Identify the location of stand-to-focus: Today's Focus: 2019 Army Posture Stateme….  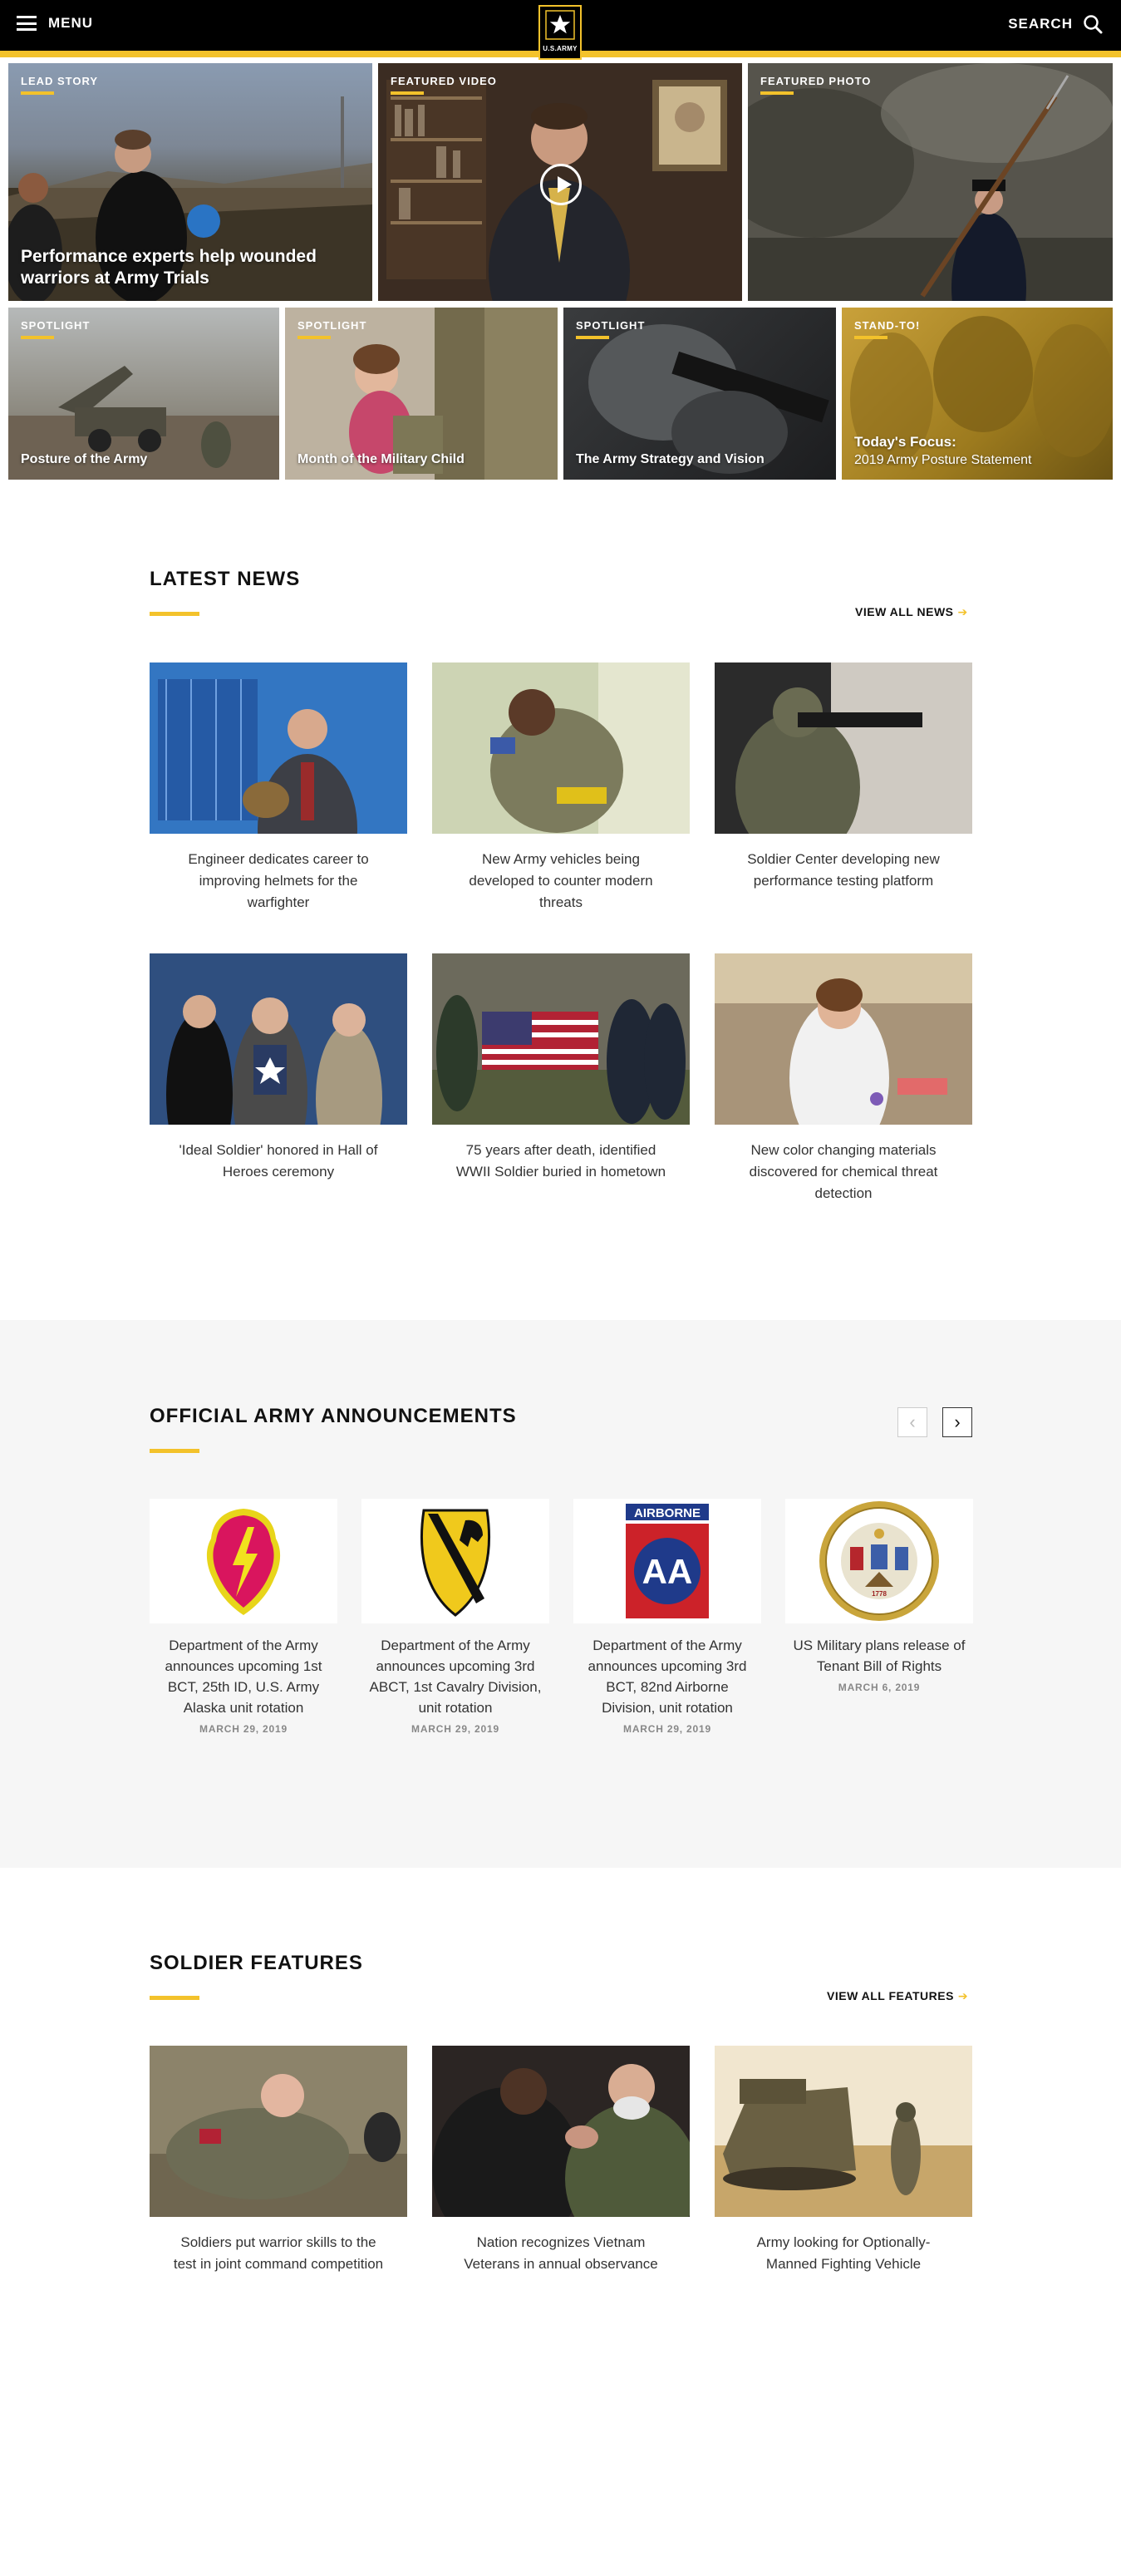
(942, 451).